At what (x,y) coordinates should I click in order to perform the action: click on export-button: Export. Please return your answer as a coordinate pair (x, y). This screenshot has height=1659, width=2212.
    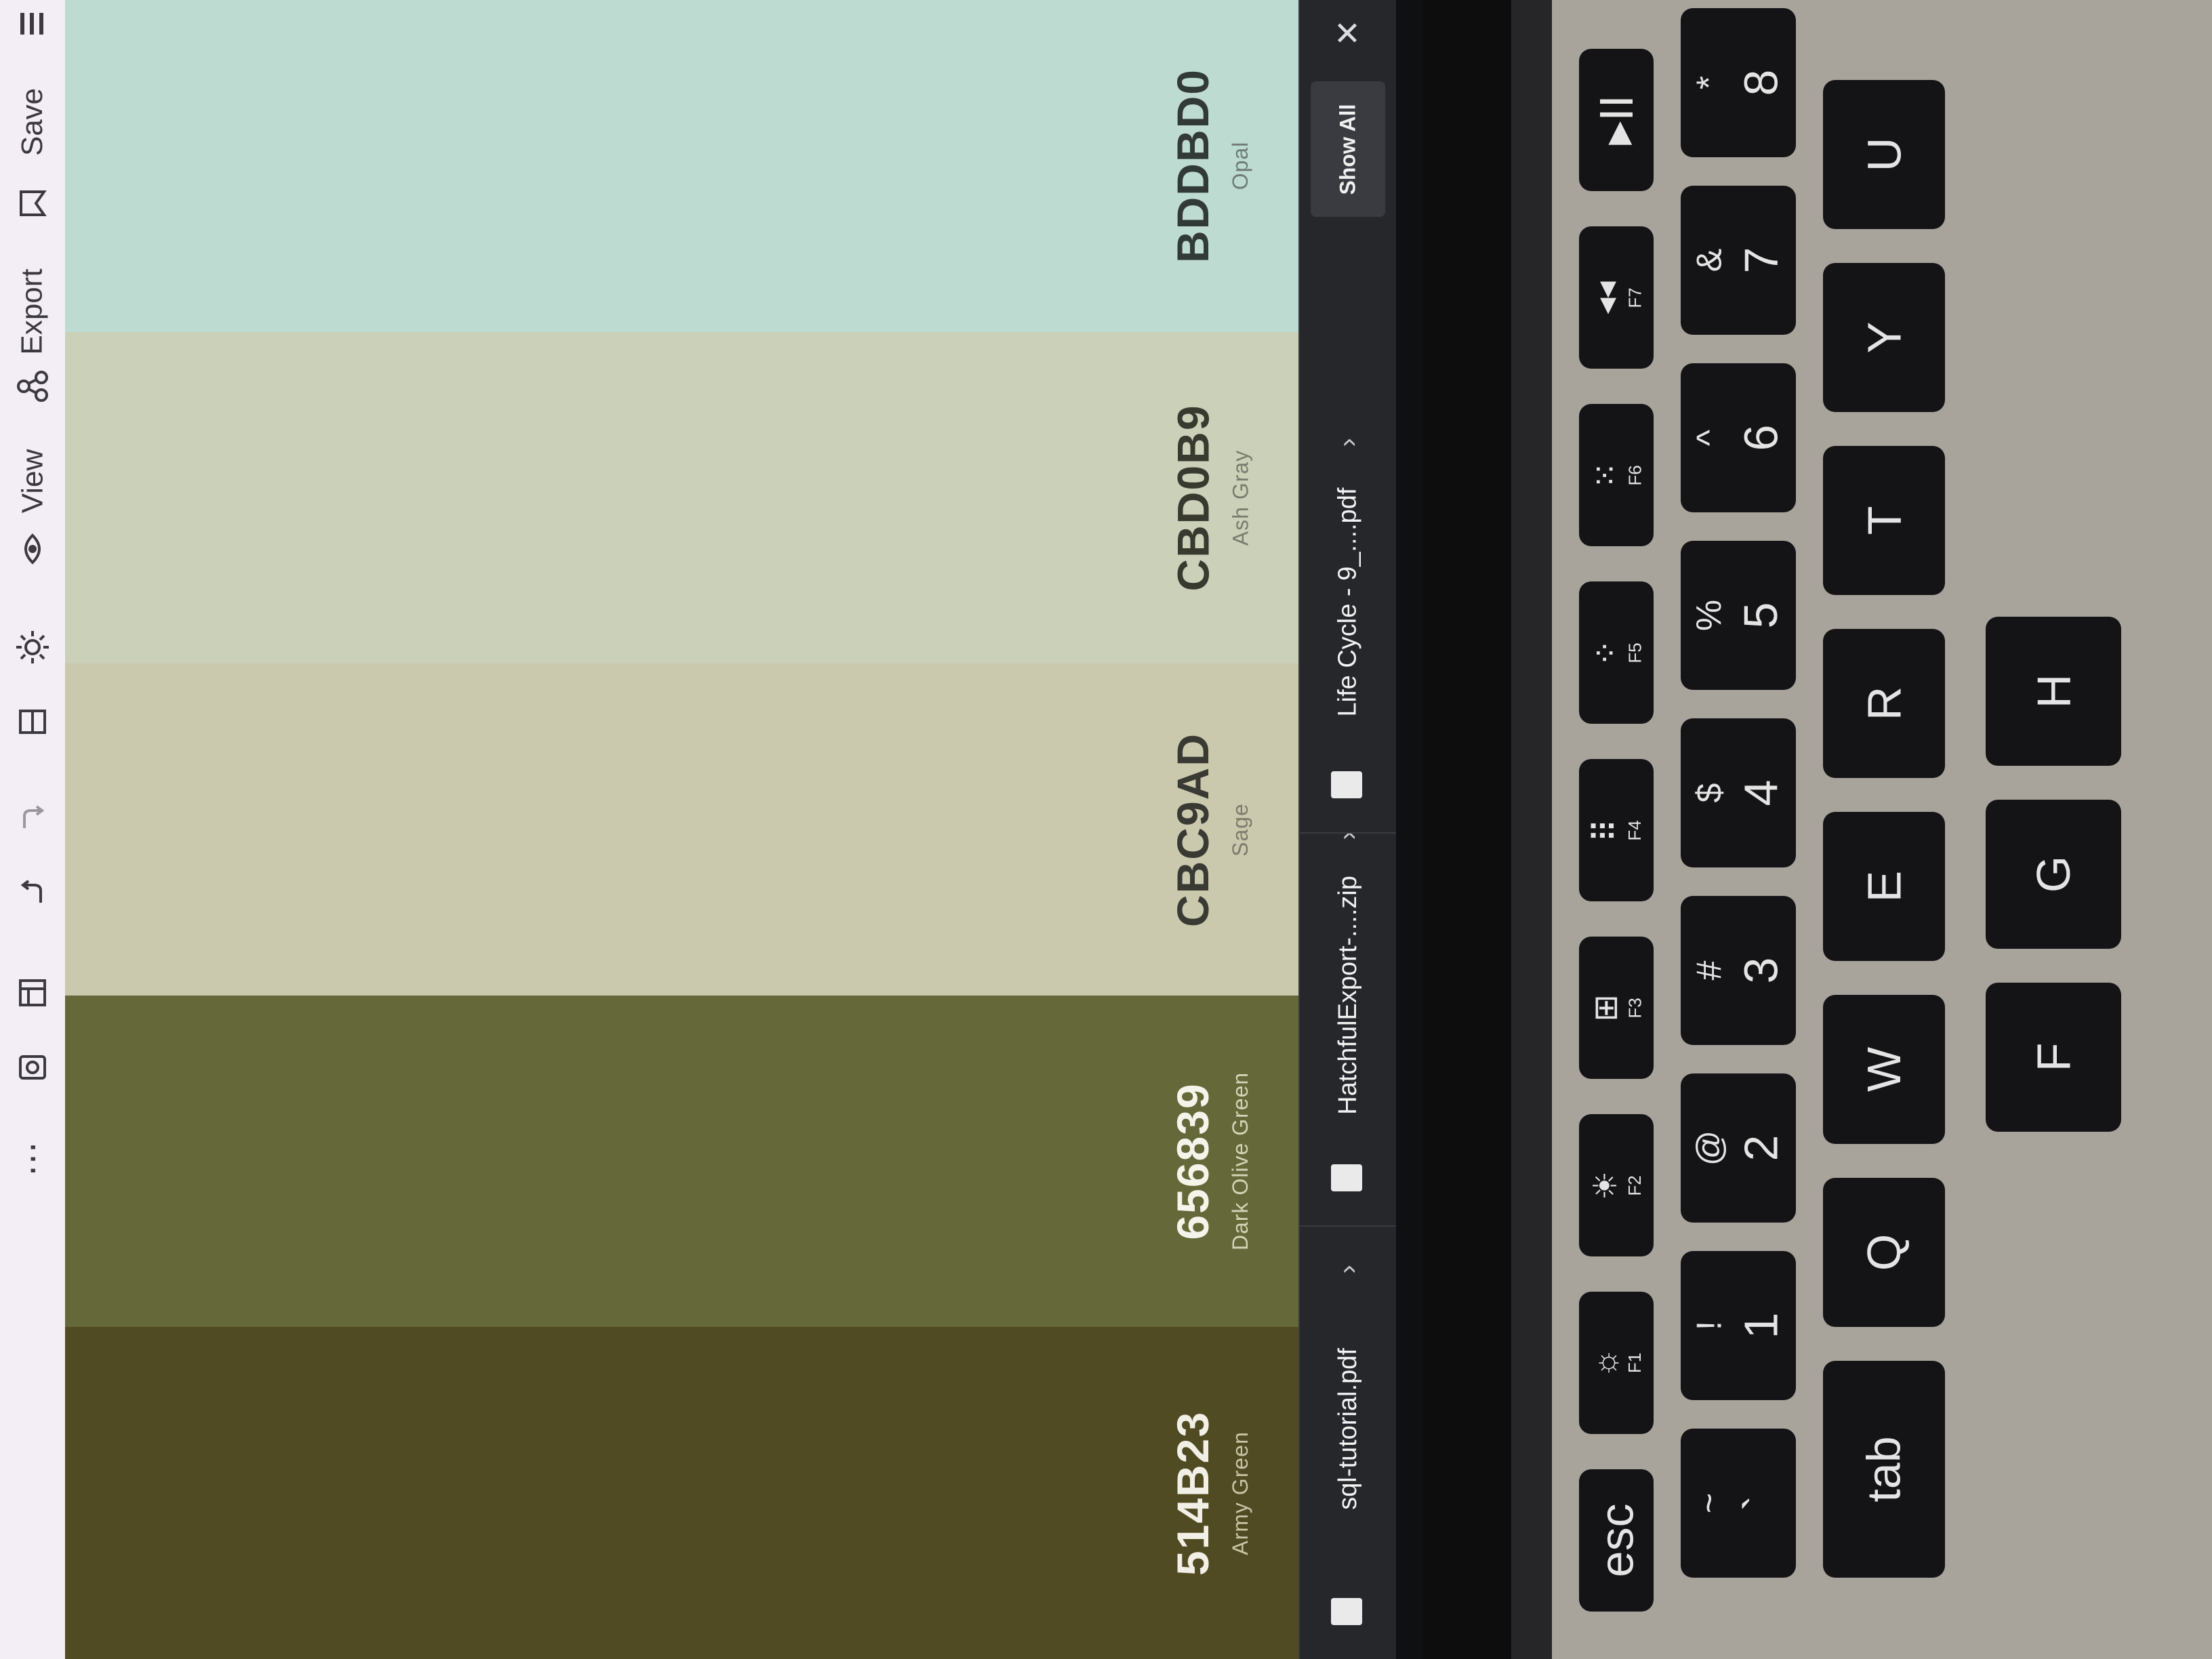
    Looking at the image, I should click on (32, 312).